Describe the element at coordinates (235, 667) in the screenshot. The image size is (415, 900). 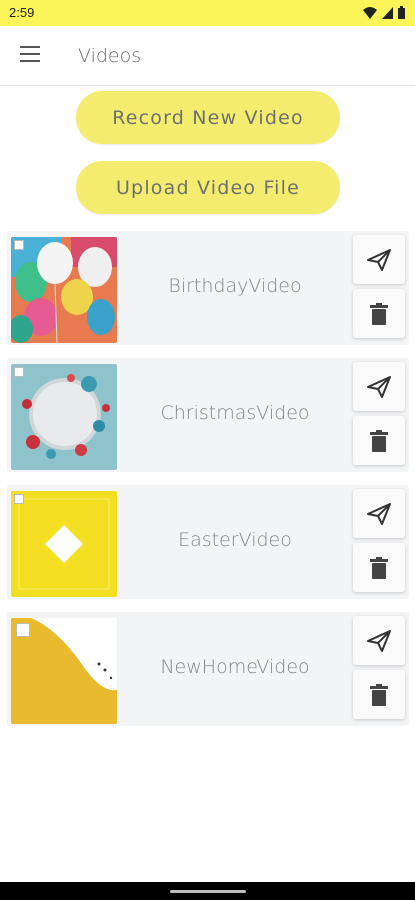
I see `video-name: NewHomeVideo` at that location.